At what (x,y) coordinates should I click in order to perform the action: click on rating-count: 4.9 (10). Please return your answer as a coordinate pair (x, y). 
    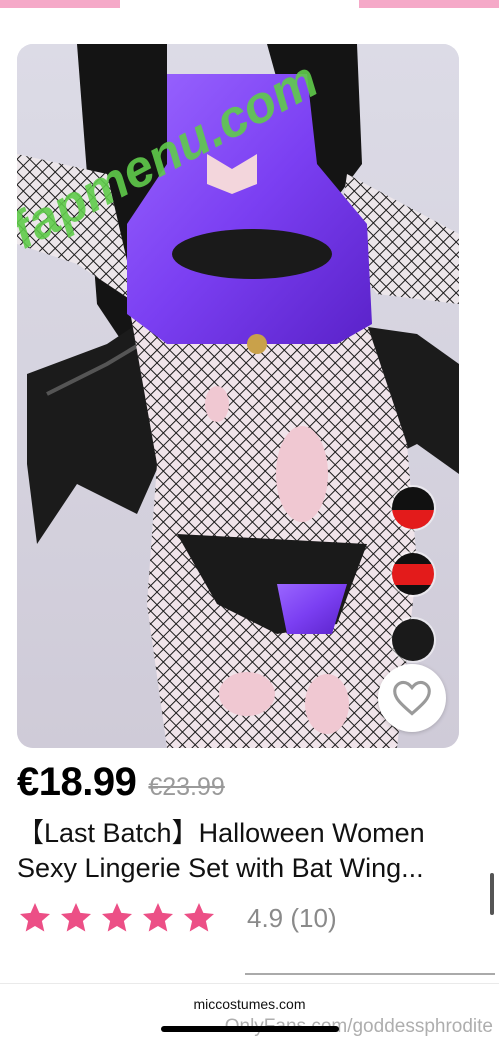
    Looking at the image, I should click on (292, 917).